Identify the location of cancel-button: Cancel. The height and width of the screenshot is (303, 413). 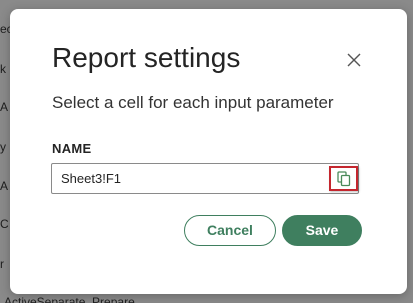
(230, 230).